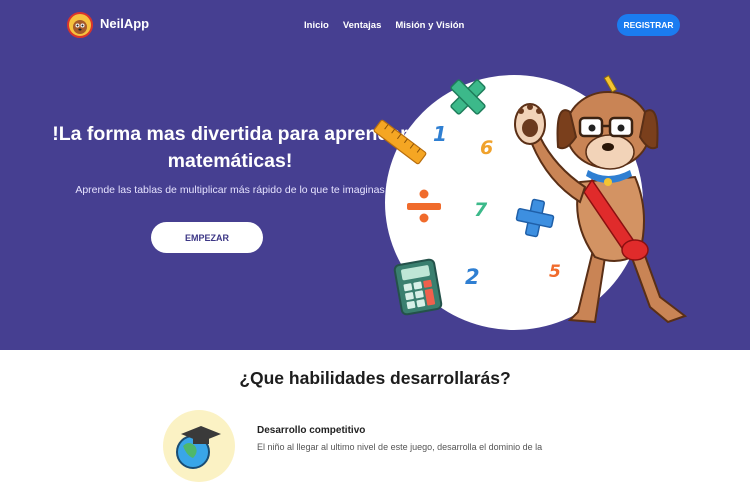 This screenshot has width=750, height=482. Describe the element at coordinates (316, 25) in the screenshot. I see `nav-link-inicio: Inicio` at that location.